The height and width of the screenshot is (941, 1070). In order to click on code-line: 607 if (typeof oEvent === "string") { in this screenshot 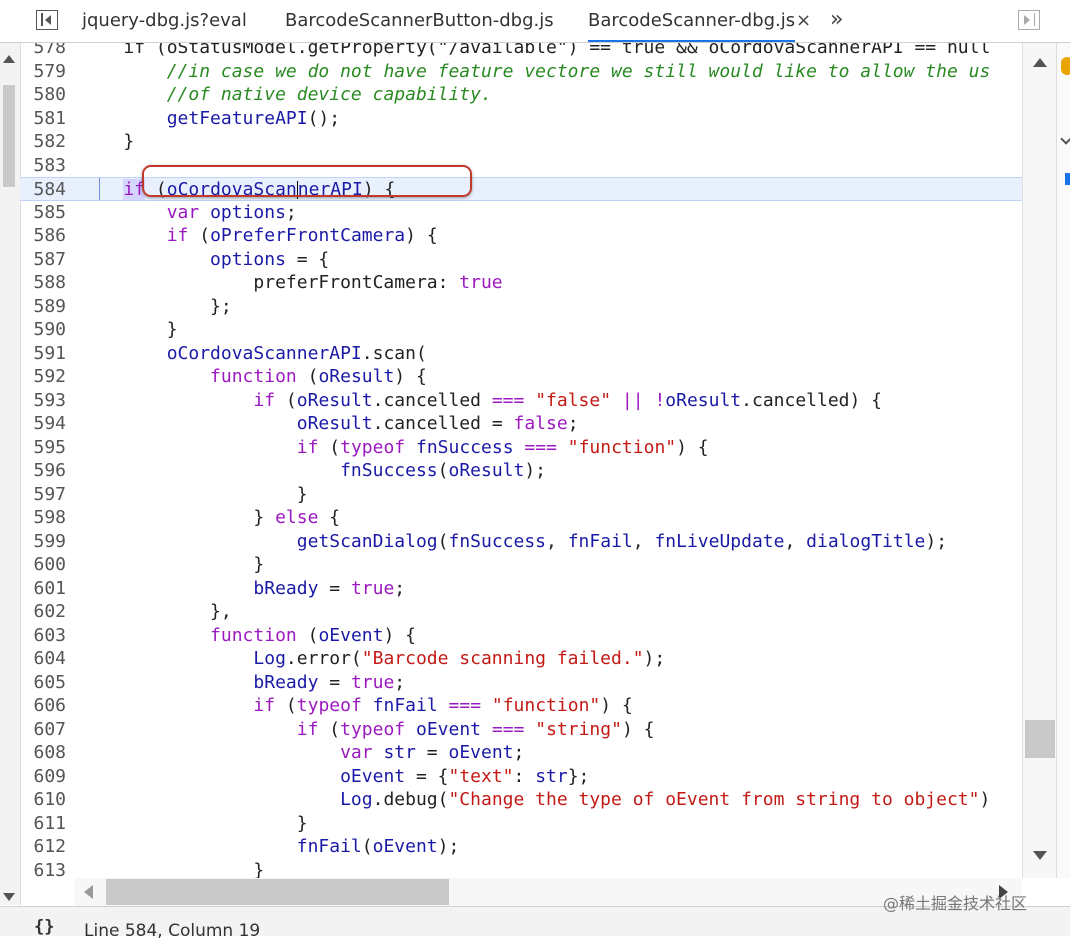, I will do `click(521, 730)`.